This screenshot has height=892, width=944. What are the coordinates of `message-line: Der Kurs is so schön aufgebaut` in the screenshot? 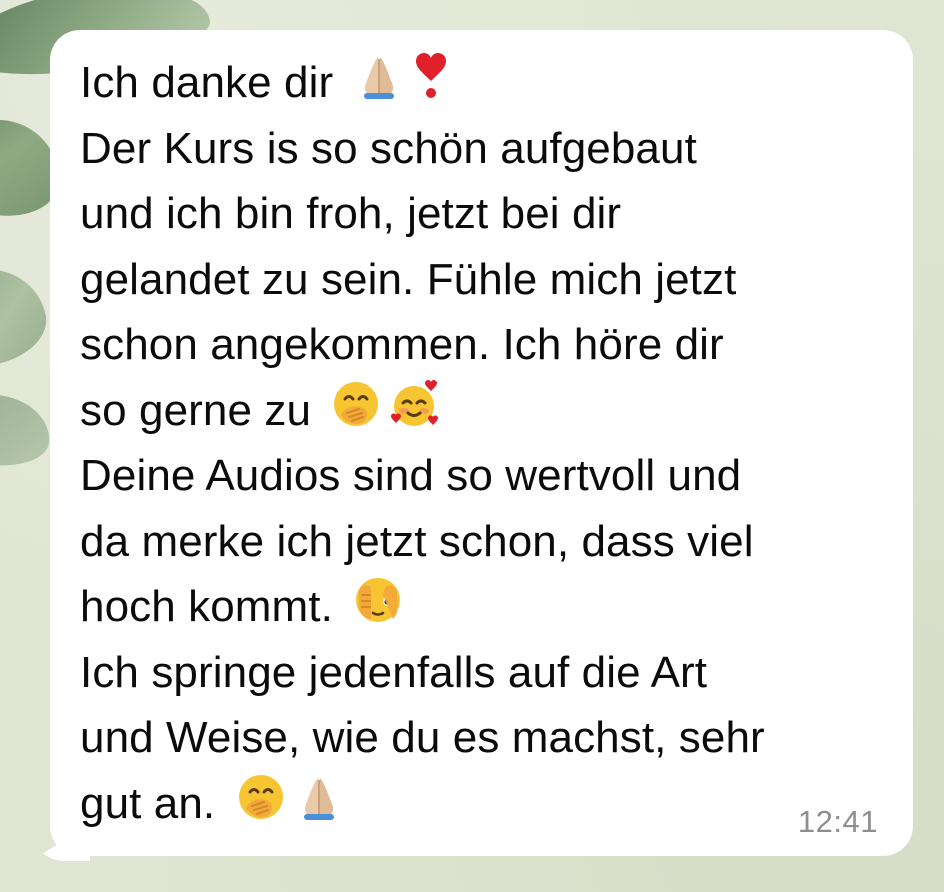 It's located at (480, 149).